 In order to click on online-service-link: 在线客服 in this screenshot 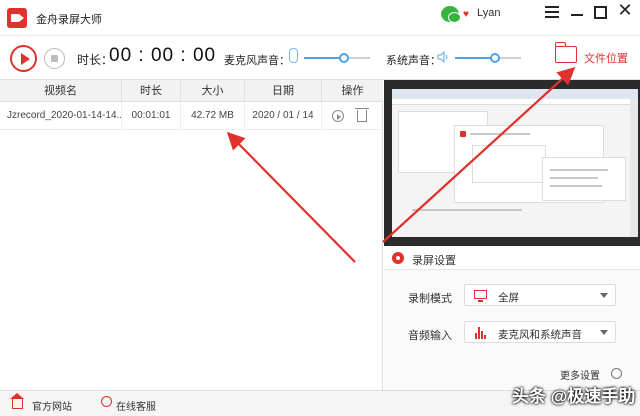, I will do `click(136, 405)`.